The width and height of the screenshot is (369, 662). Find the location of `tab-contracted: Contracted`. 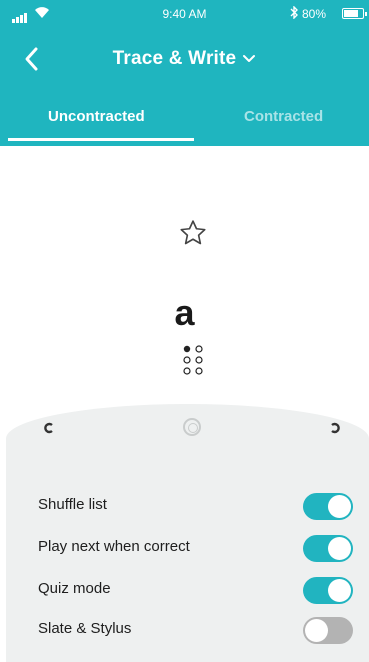

tab-contracted: Contracted is located at coordinates (283, 116).